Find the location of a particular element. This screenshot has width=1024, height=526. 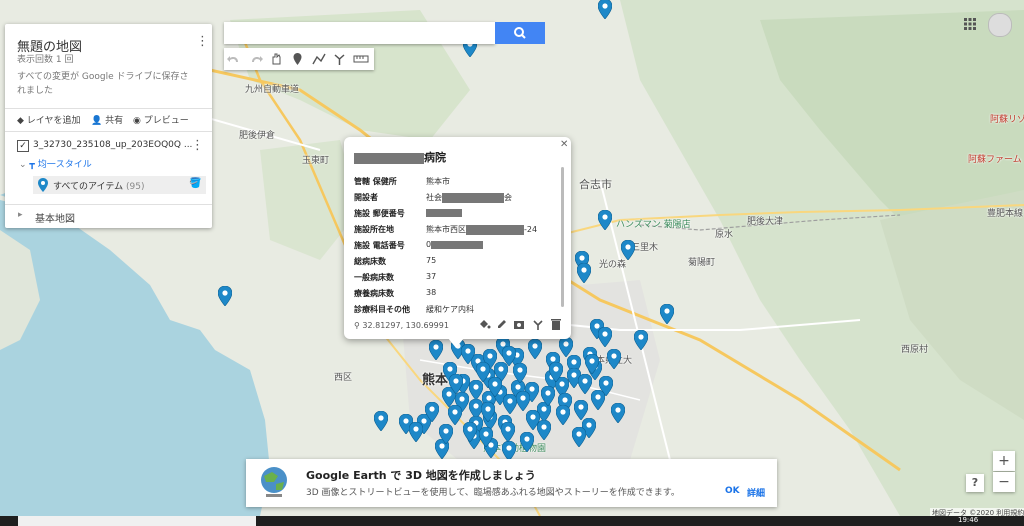

layers-icon: ◆ is located at coordinates (20, 121).